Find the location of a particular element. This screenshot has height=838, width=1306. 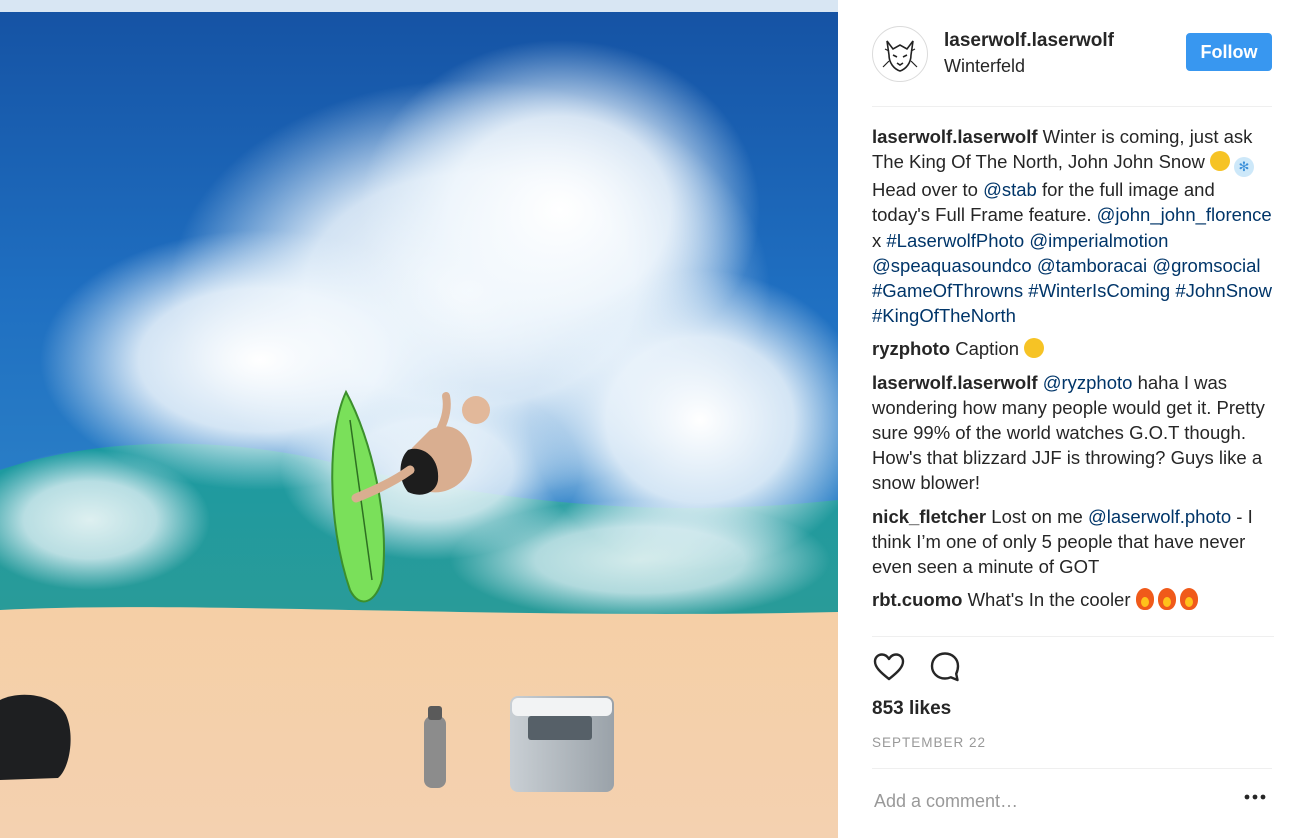

comment-username: rbt.cuomo is located at coordinates (917, 599).